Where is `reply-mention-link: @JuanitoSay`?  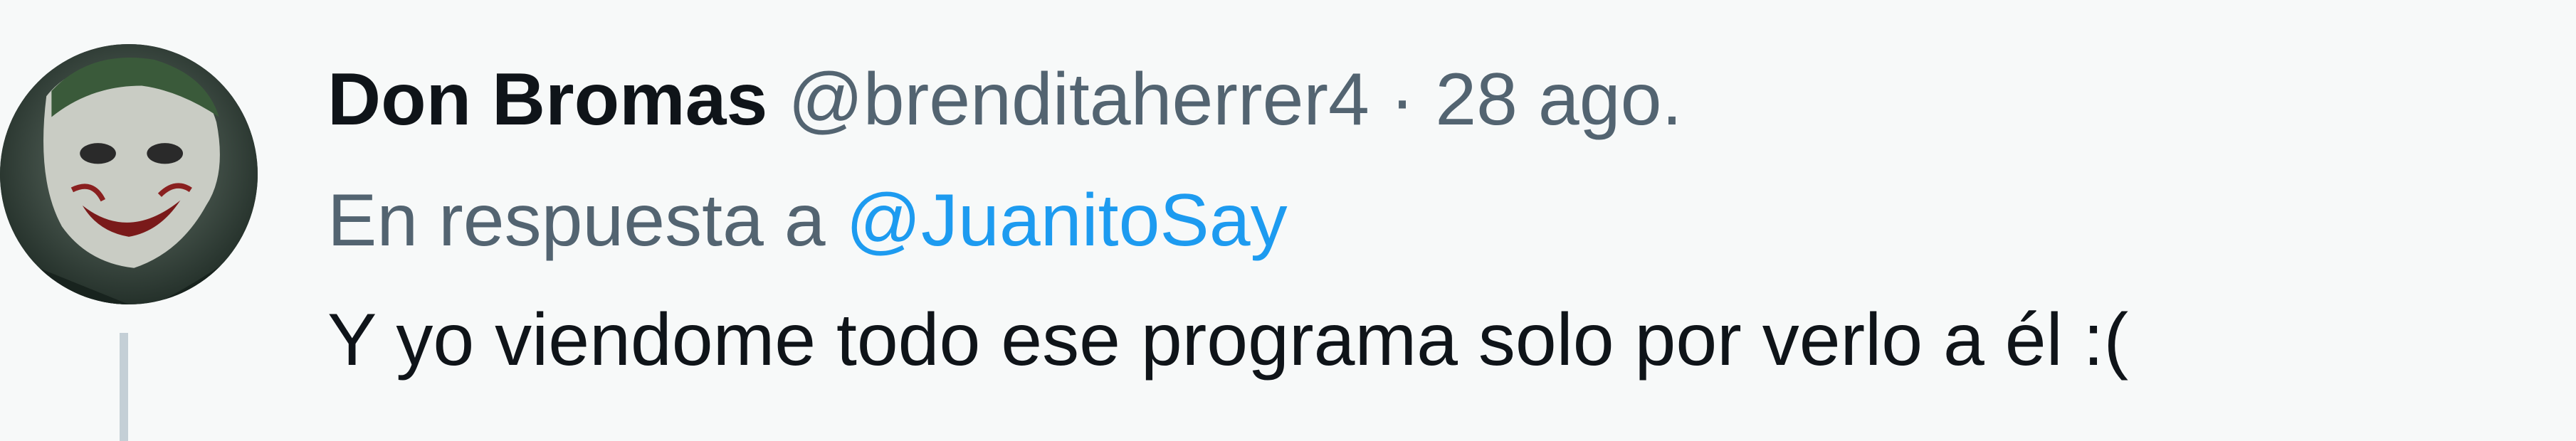 reply-mention-link: @JuanitoSay is located at coordinates (1066, 220).